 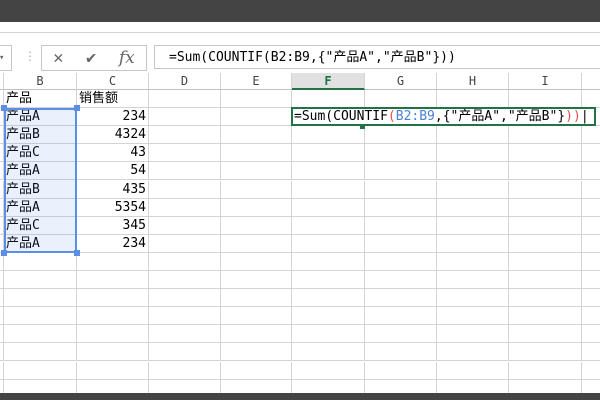 I want to click on column-header-c: C, so click(x=113, y=81).